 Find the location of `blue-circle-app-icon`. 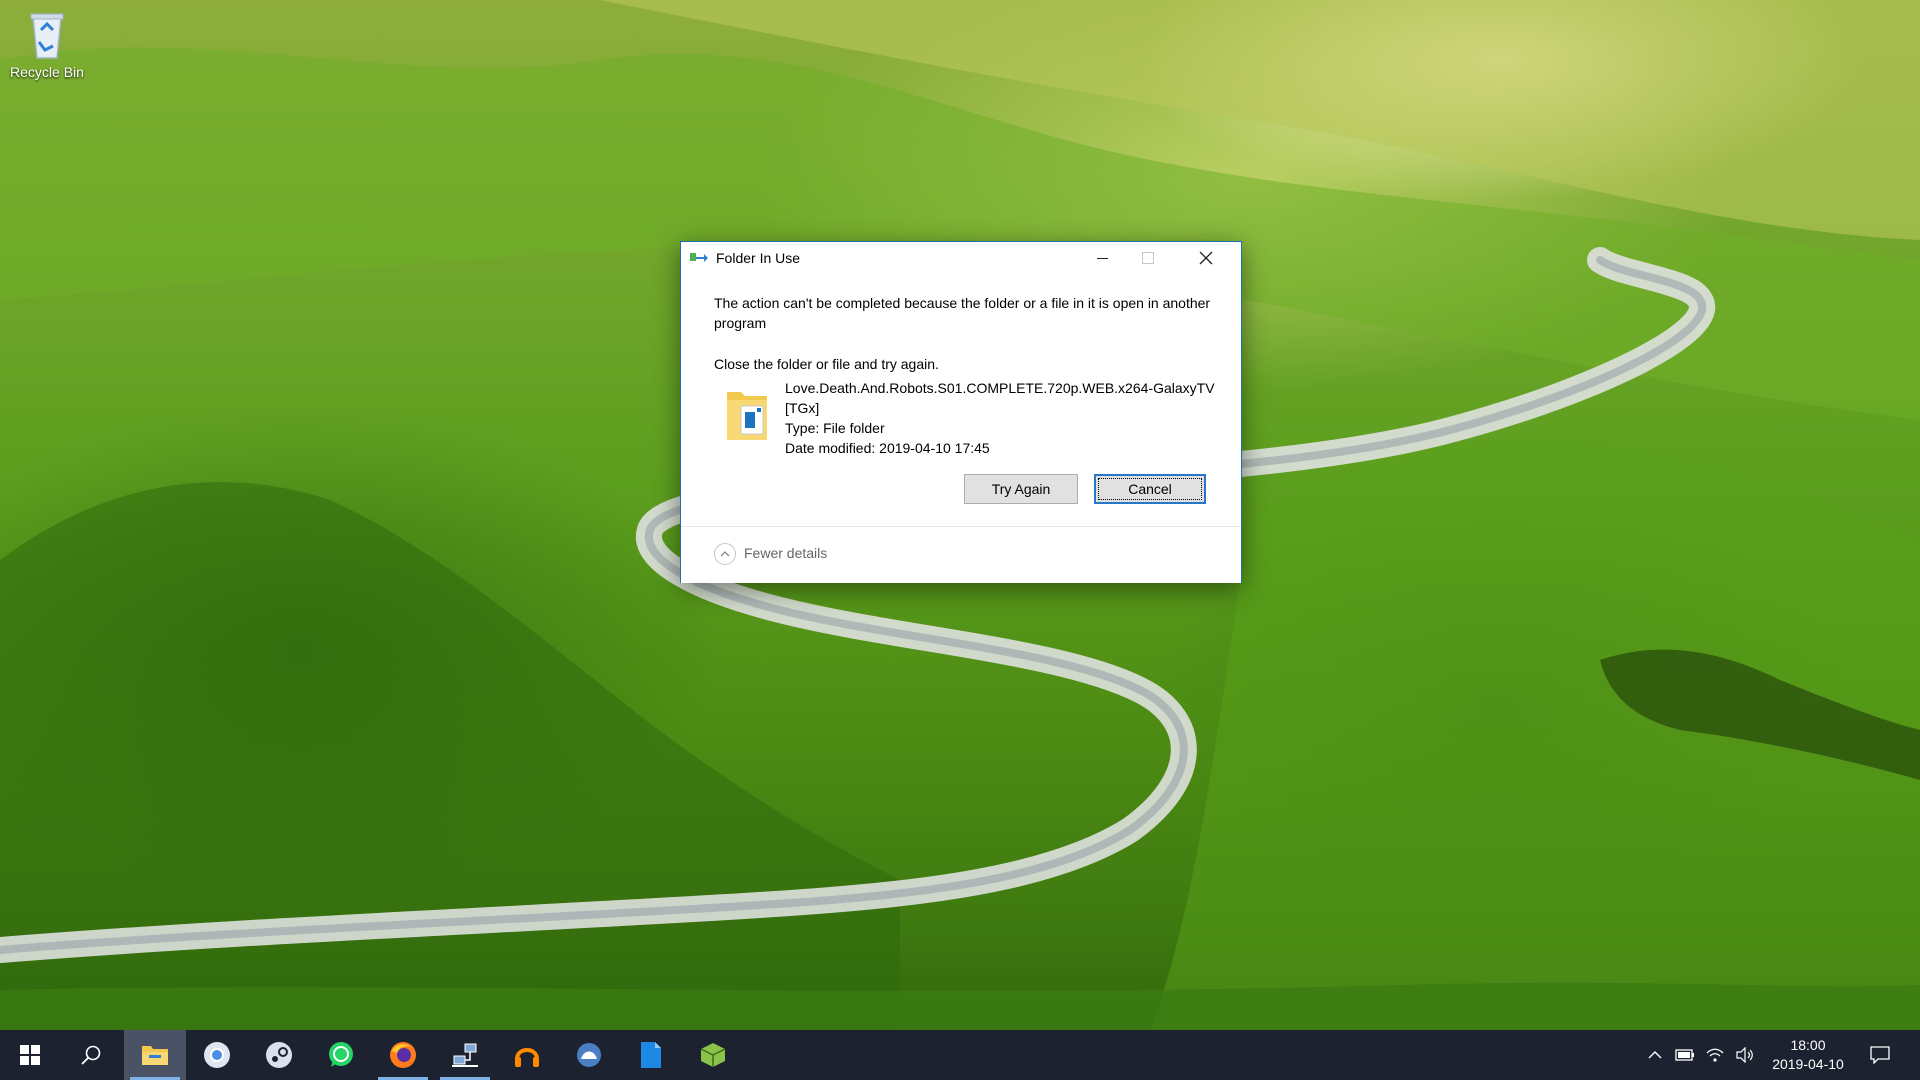

blue-circle-app-icon is located at coordinates (589, 1055).